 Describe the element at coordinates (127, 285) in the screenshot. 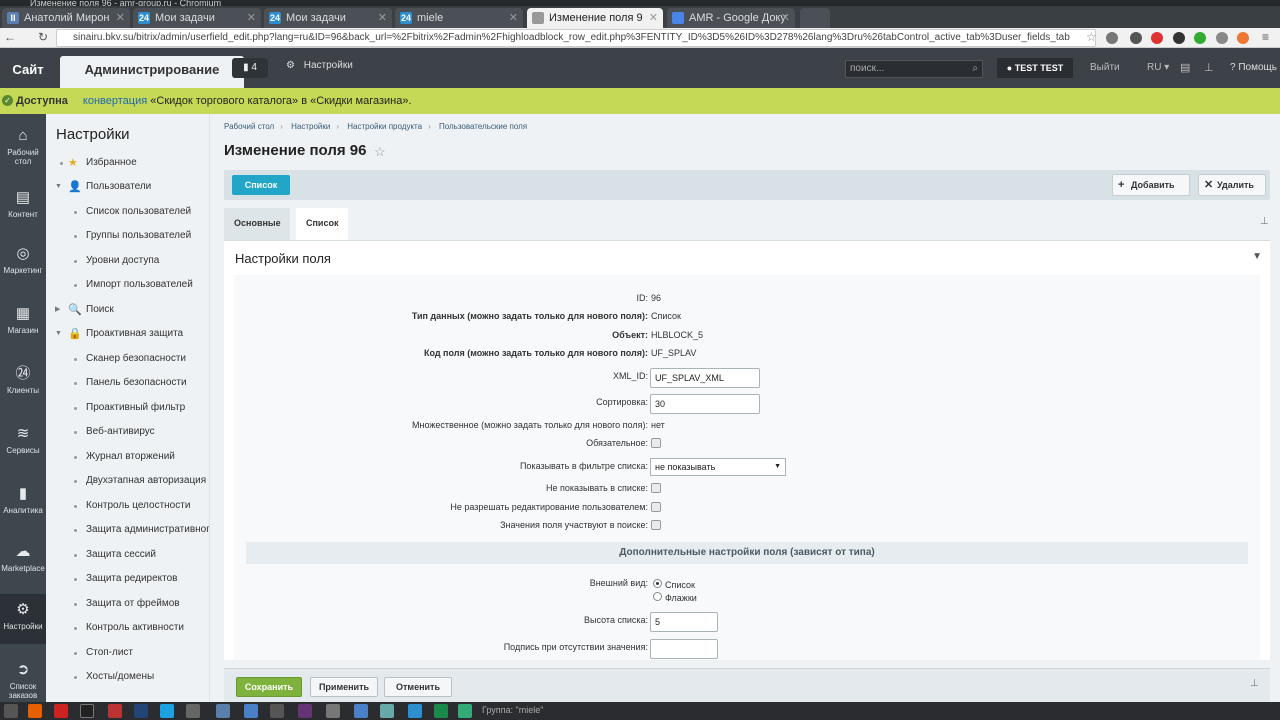

I see `menu-item-user-import: Импорт пользователей` at that location.